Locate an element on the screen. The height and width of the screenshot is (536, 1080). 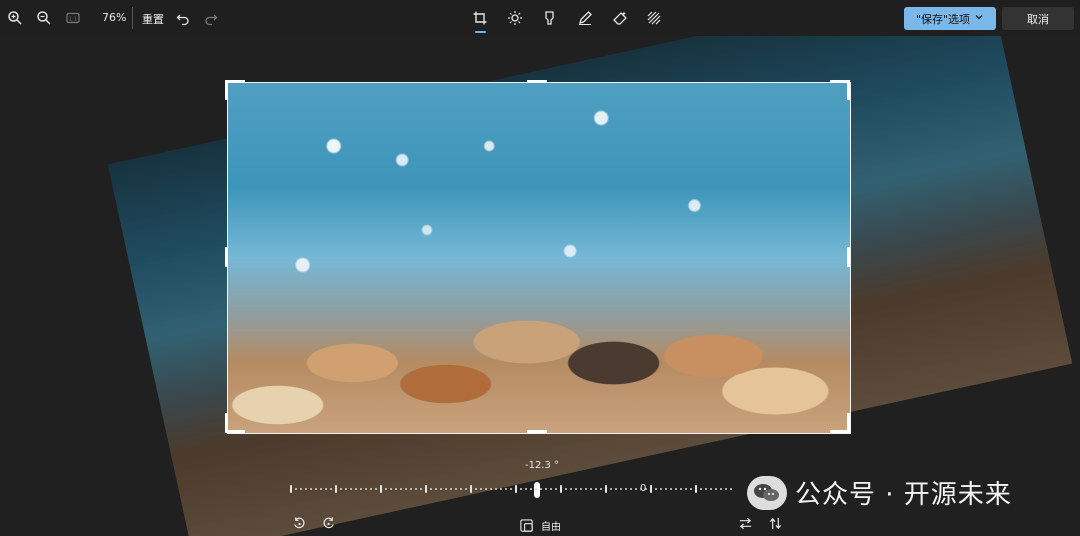
crop-handle-top-left-vertical is located at coordinates (226, 90).